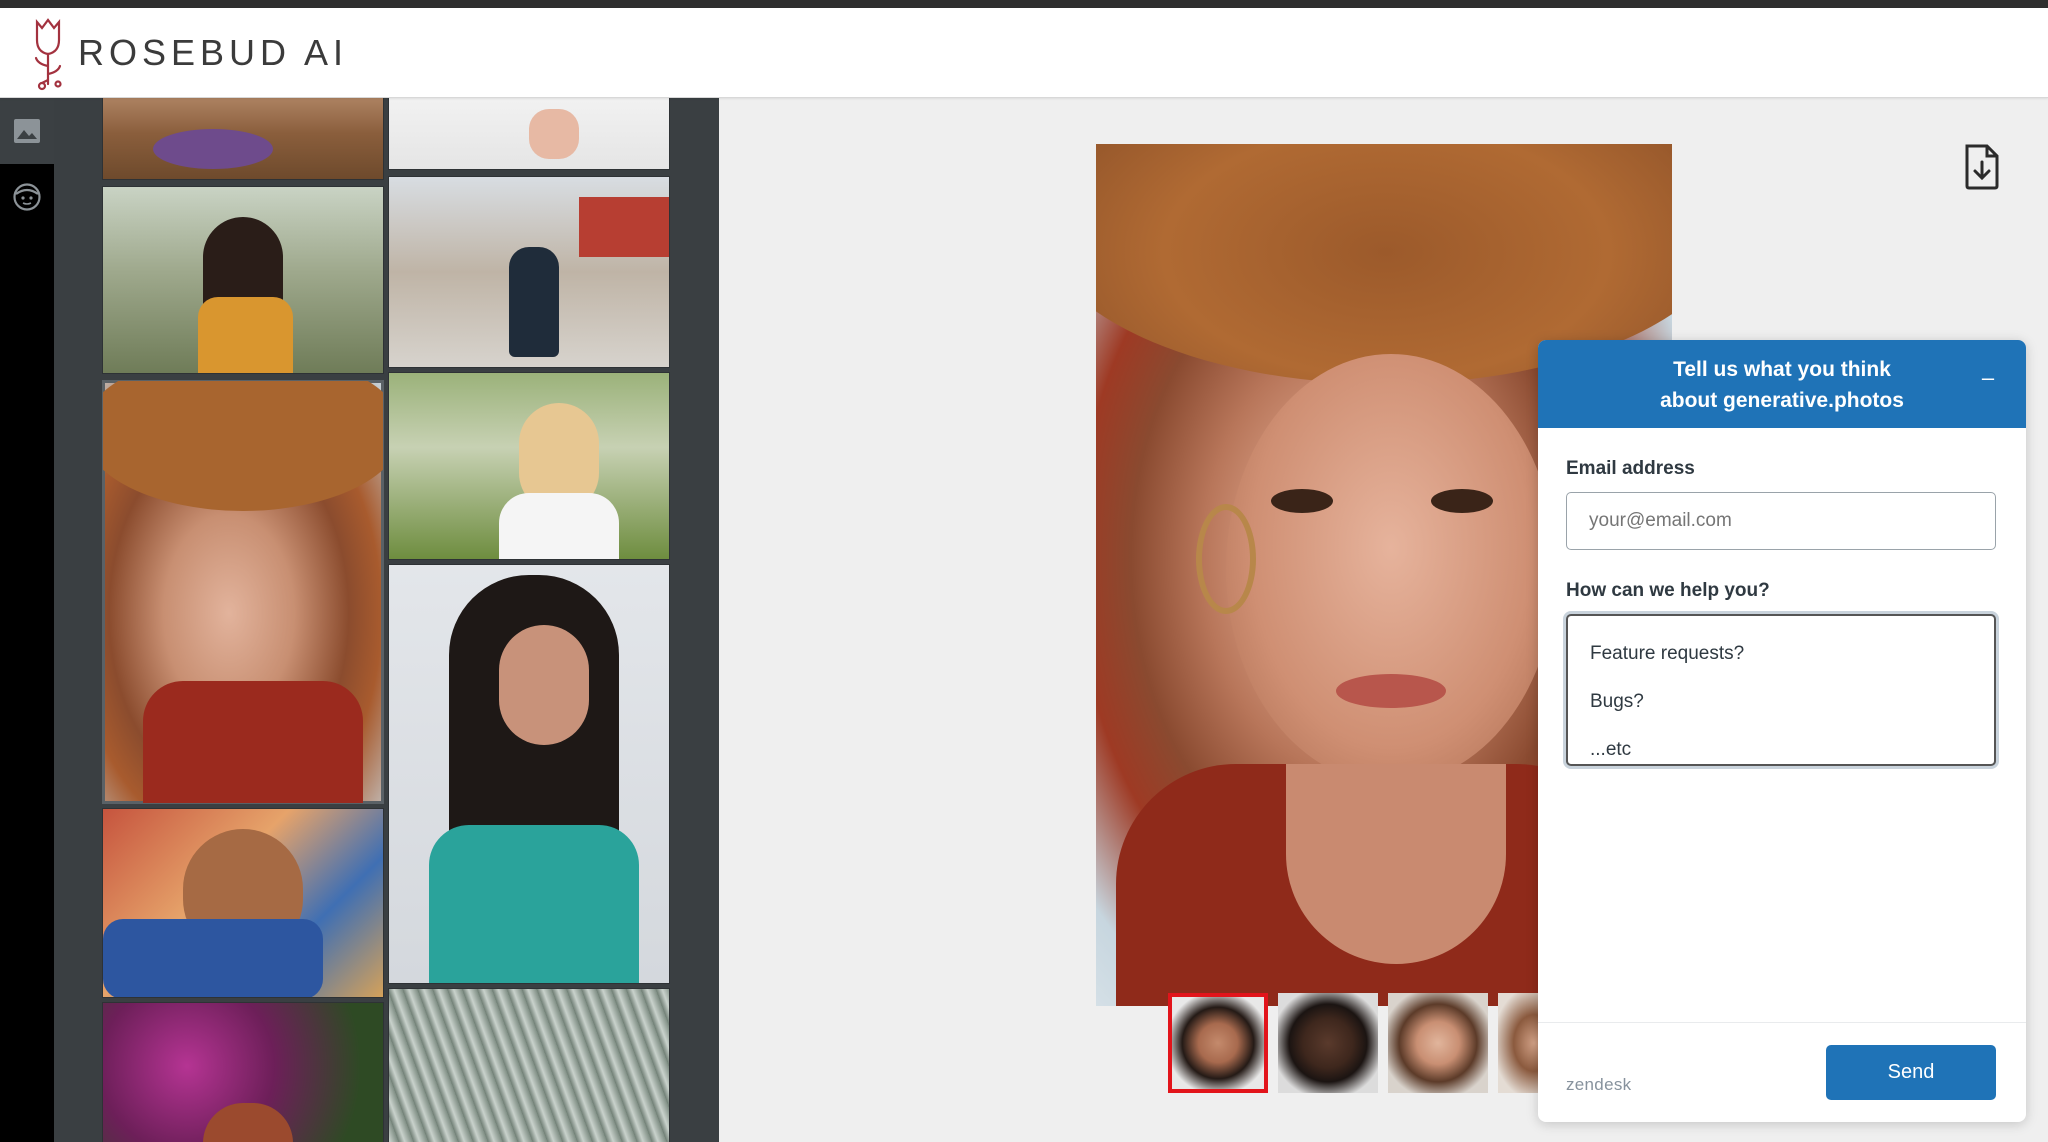 The height and width of the screenshot is (1142, 2048). What do you see at coordinates (48, 54) in the screenshot?
I see `rosebud-logo-icon` at bounding box center [48, 54].